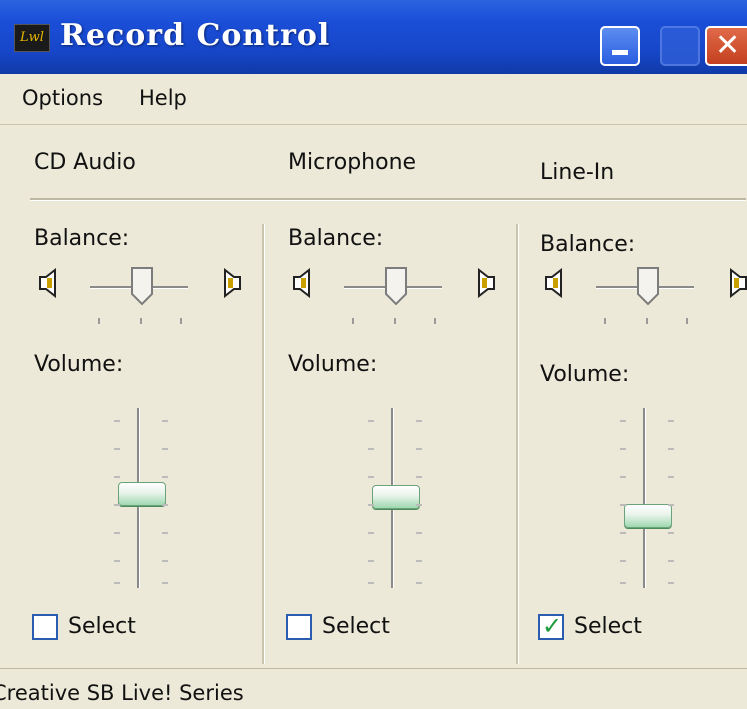 This screenshot has height=709, width=747. I want to click on status-text: Creative SB Live! Series, so click(122, 693).